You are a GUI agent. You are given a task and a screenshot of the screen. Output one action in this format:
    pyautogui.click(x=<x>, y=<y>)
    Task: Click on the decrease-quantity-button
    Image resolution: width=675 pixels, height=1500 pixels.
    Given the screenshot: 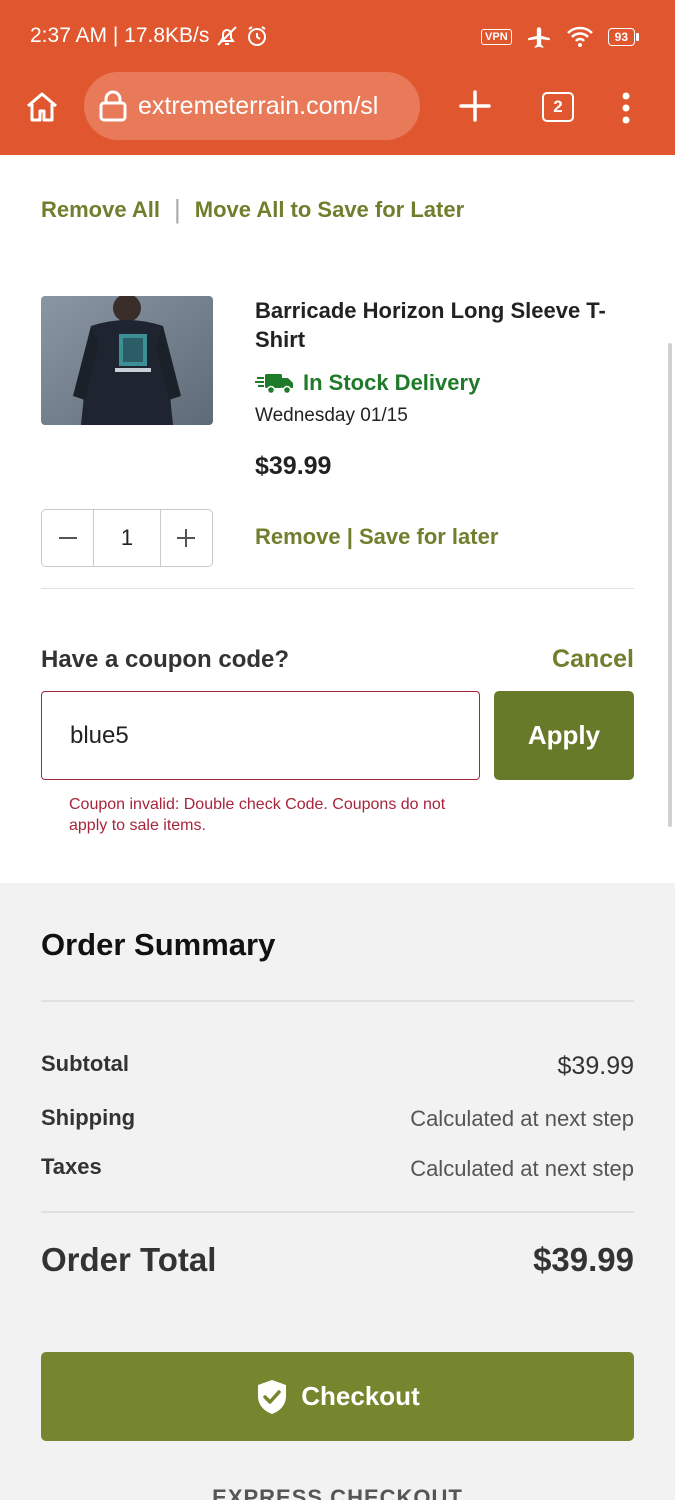 What is the action you would take?
    pyautogui.click(x=67, y=538)
    